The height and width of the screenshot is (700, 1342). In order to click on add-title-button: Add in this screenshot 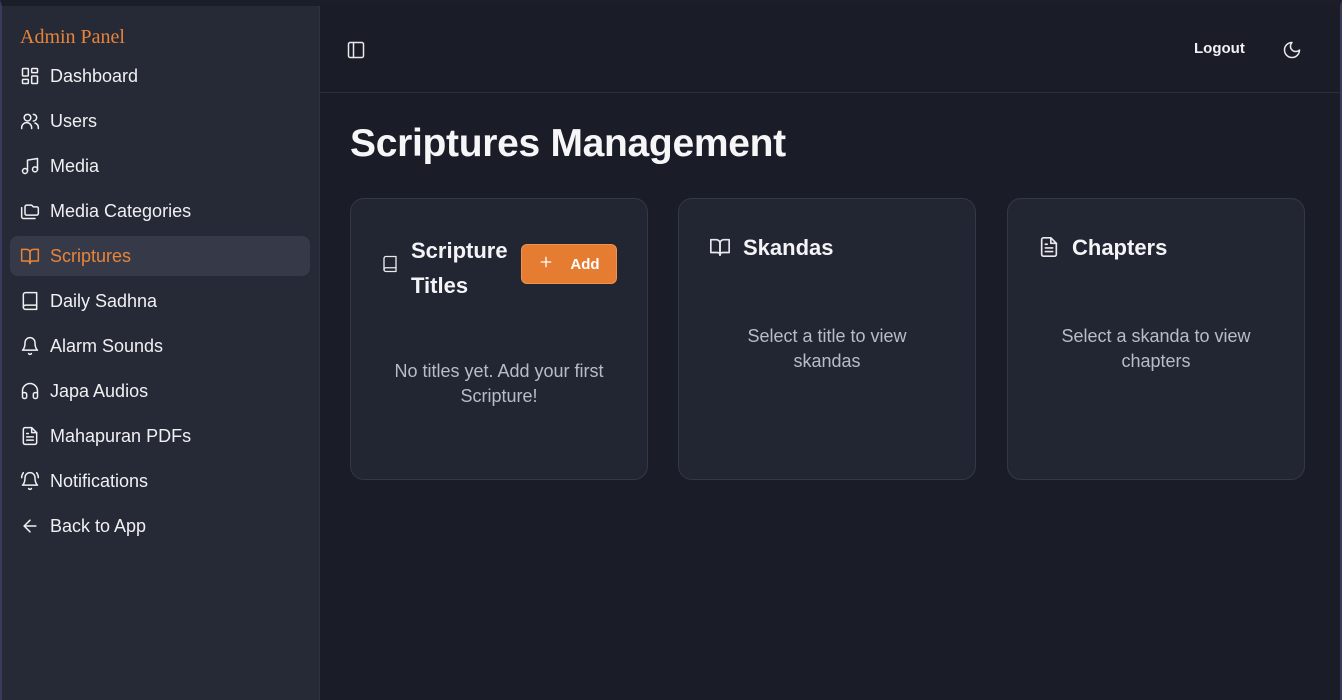, I will do `click(569, 264)`.